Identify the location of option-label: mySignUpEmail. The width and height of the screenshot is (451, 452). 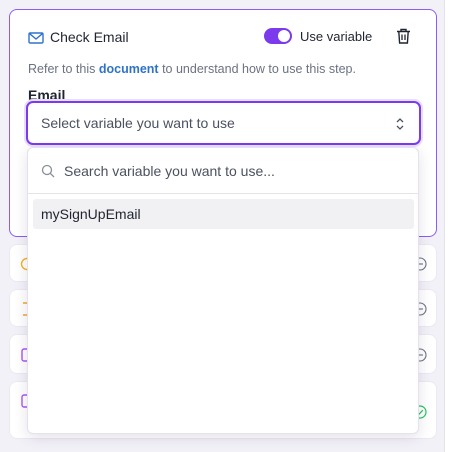
(91, 214).